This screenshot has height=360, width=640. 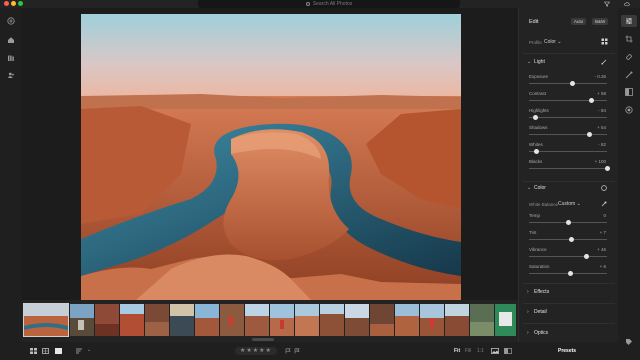 What do you see at coordinates (568, 117) in the screenshot?
I see `highlights-slider-track` at bounding box center [568, 117].